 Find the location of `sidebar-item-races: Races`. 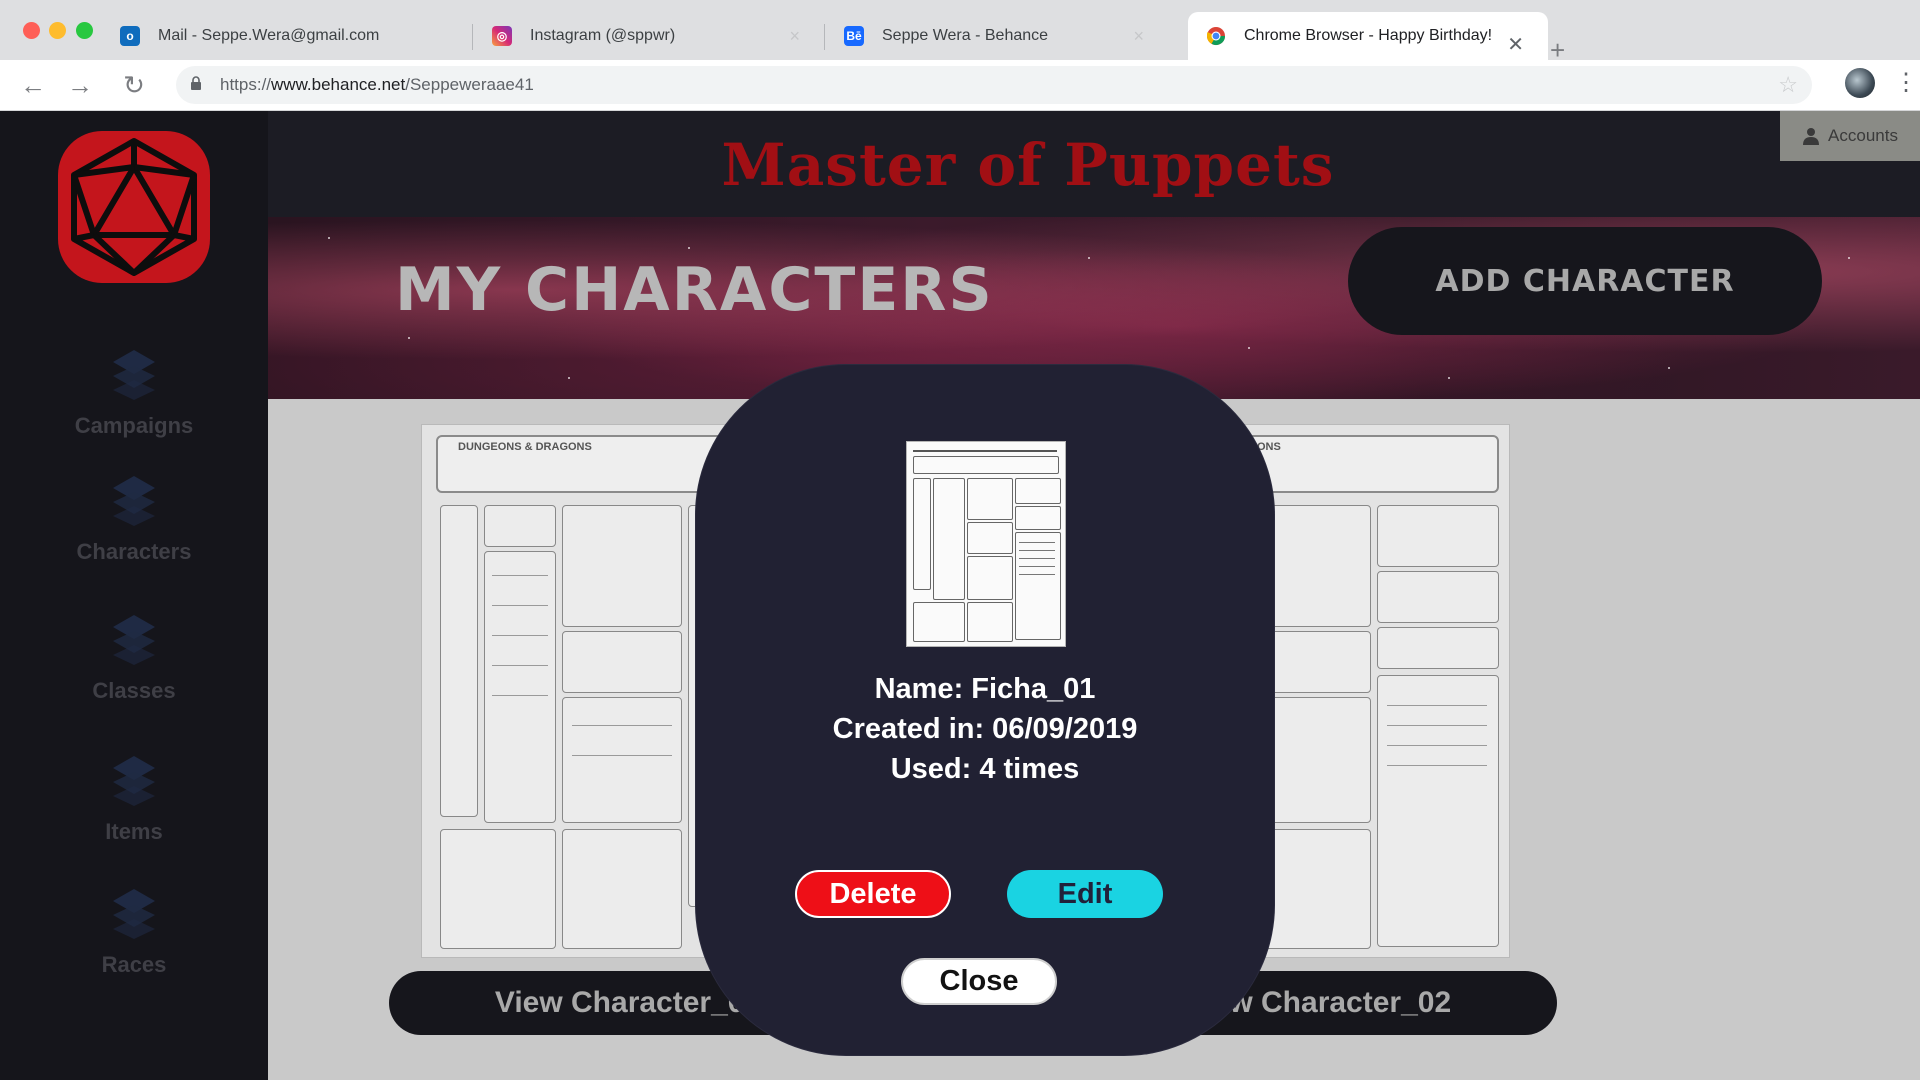

sidebar-item-races: Races is located at coordinates (134, 931).